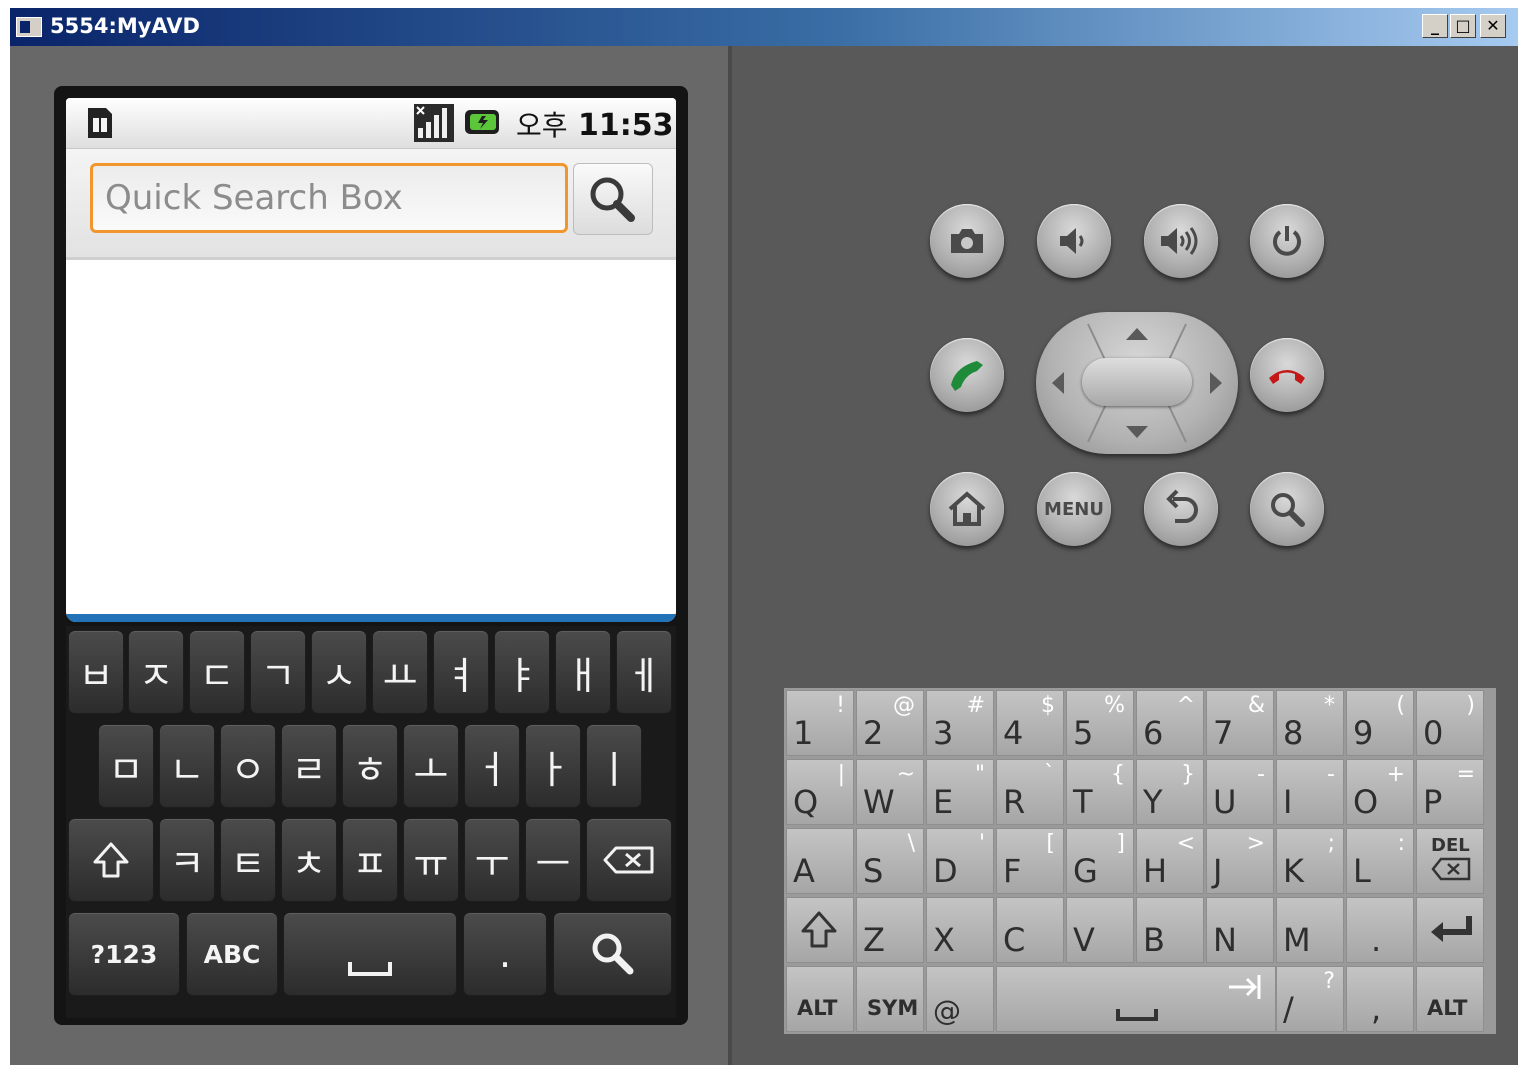 Image resolution: width=1520 pixels, height=1065 pixels. I want to click on camera-button, so click(967, 241).